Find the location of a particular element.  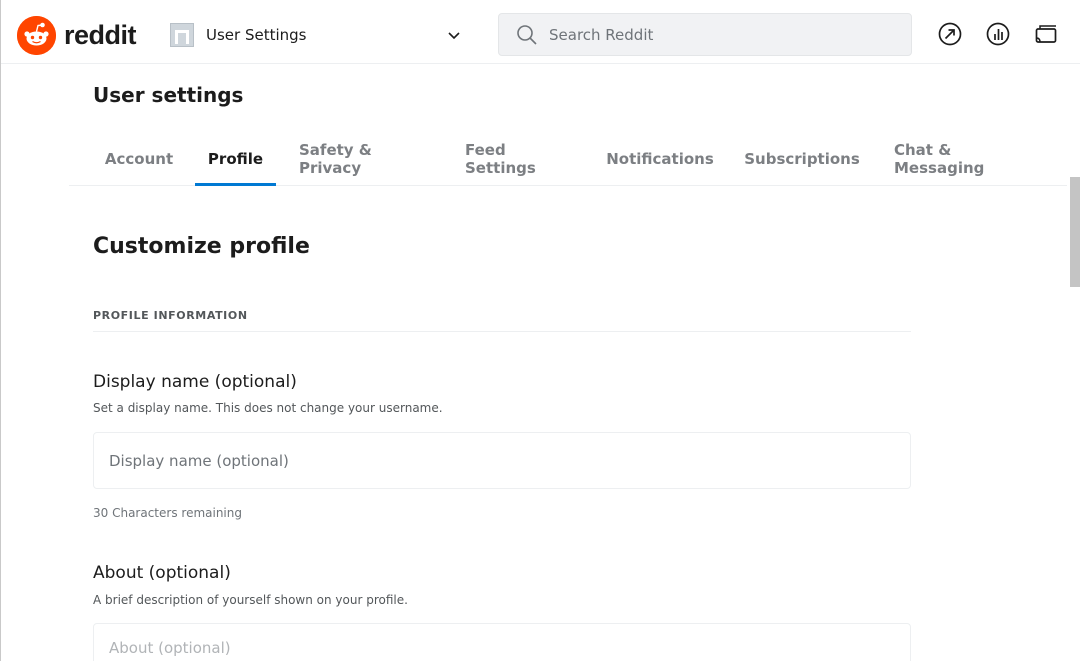

about-input is located at coordinates (502, 642).